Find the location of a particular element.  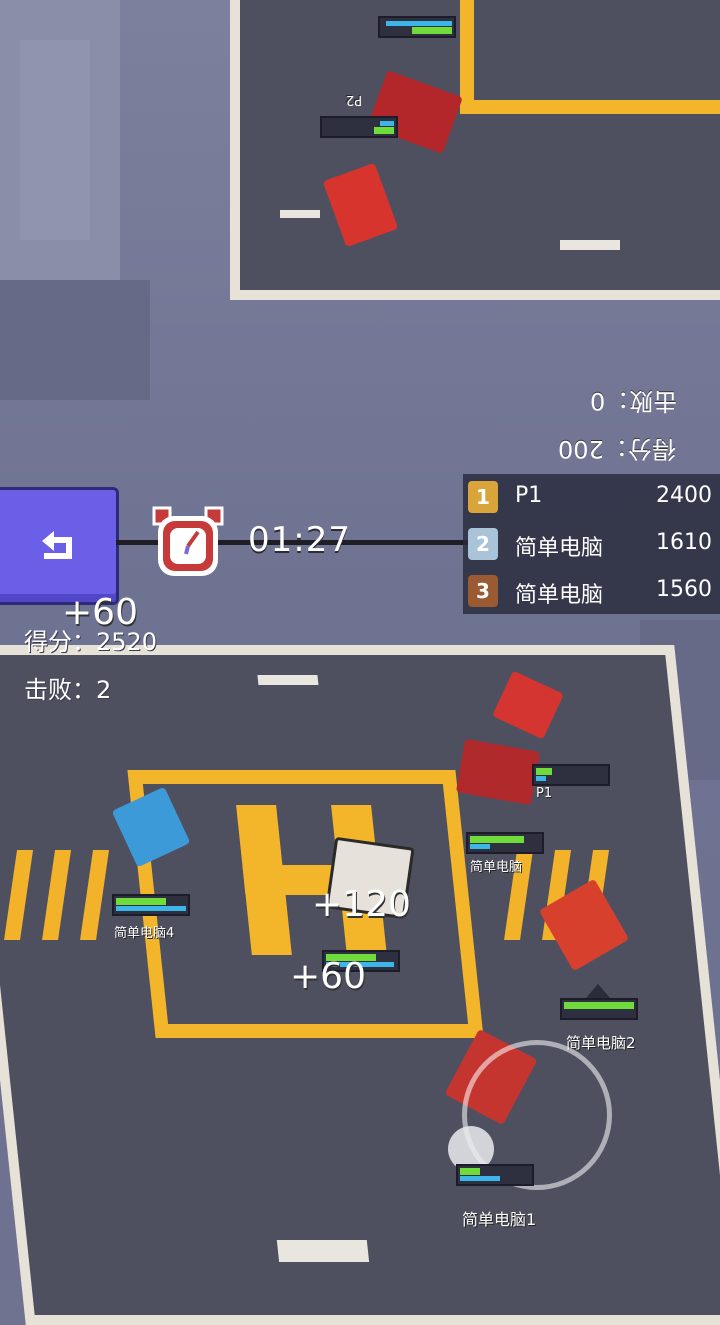

score-popup: +120 is located at coordinates (361, 904).